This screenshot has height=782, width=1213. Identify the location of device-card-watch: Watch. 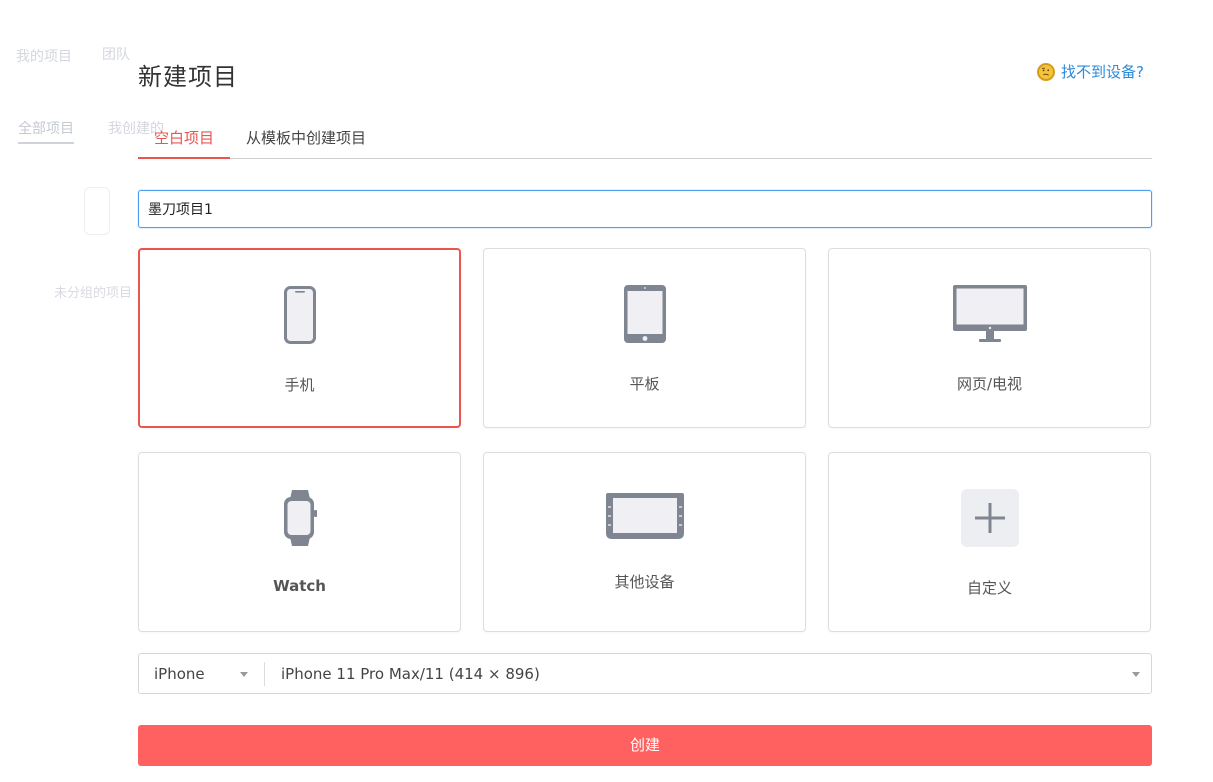
(299, 542).